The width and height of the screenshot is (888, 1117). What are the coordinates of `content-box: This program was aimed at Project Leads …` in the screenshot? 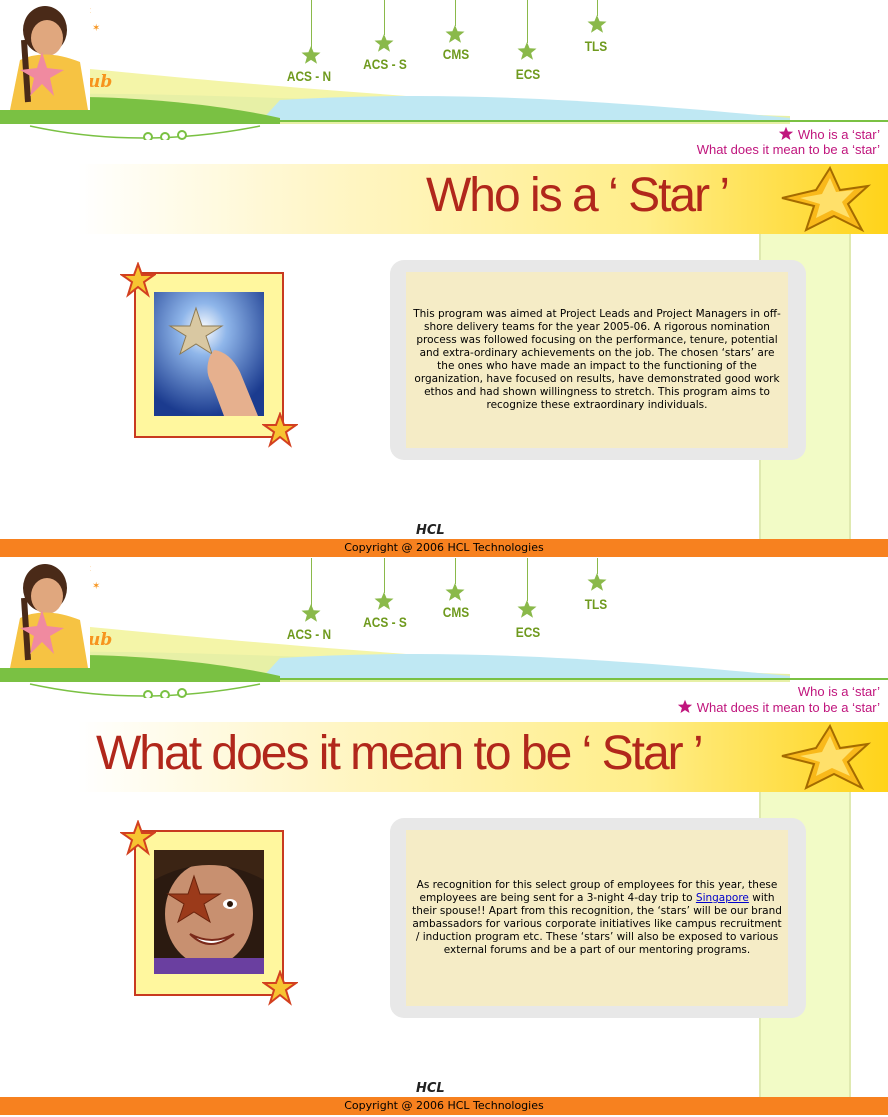 It's located at (598, 360).